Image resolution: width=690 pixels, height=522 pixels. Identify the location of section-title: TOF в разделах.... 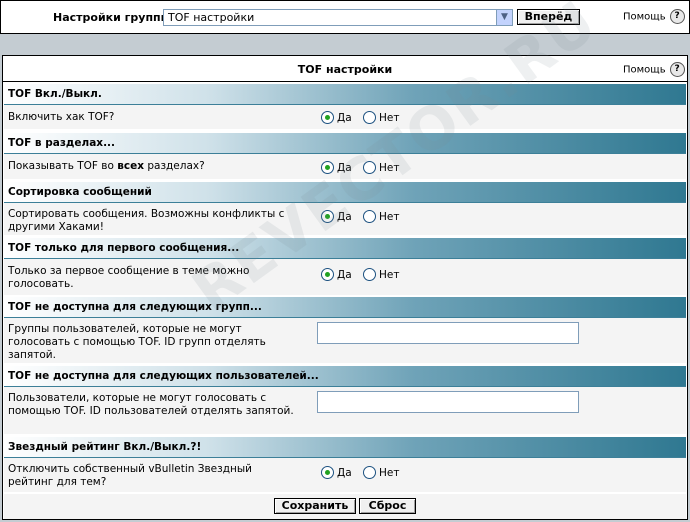
(62, 143).